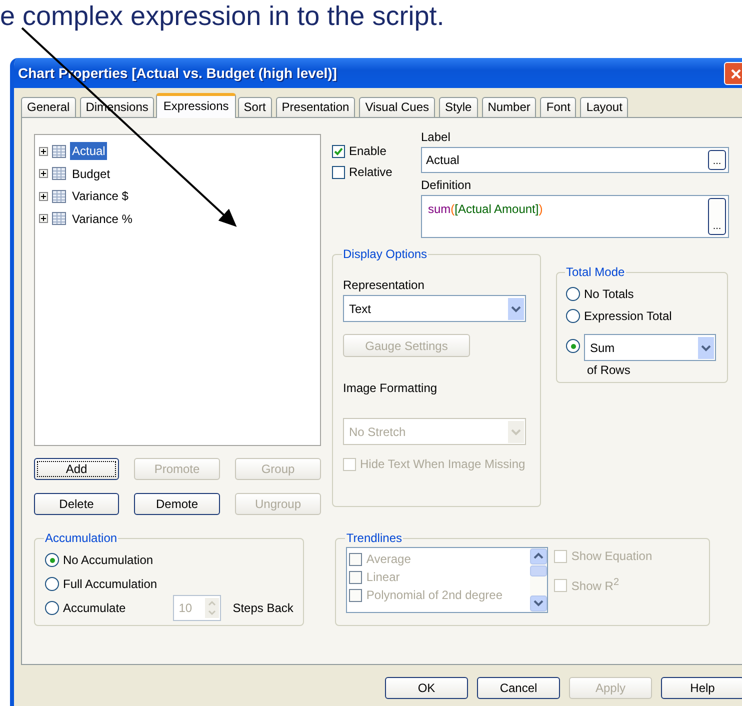  What do you see at coordinates (196, 105) in the screenshot?
I see `tab: Expressions` at bounding box center [196, 105].